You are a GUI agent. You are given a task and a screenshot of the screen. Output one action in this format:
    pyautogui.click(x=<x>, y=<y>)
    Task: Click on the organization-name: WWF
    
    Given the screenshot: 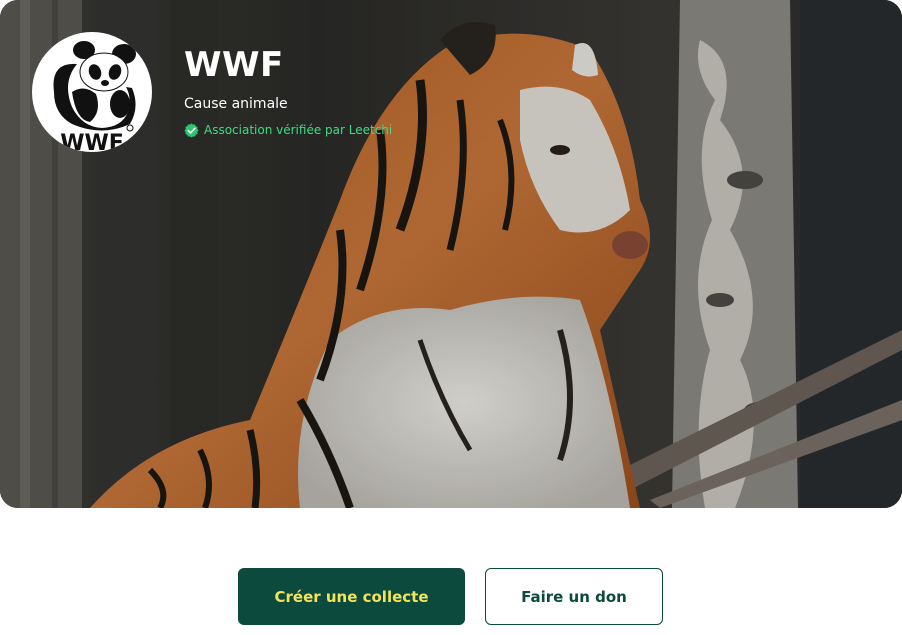 What is the action you would take?
    pyautogui.click(x=234, y=65)
    